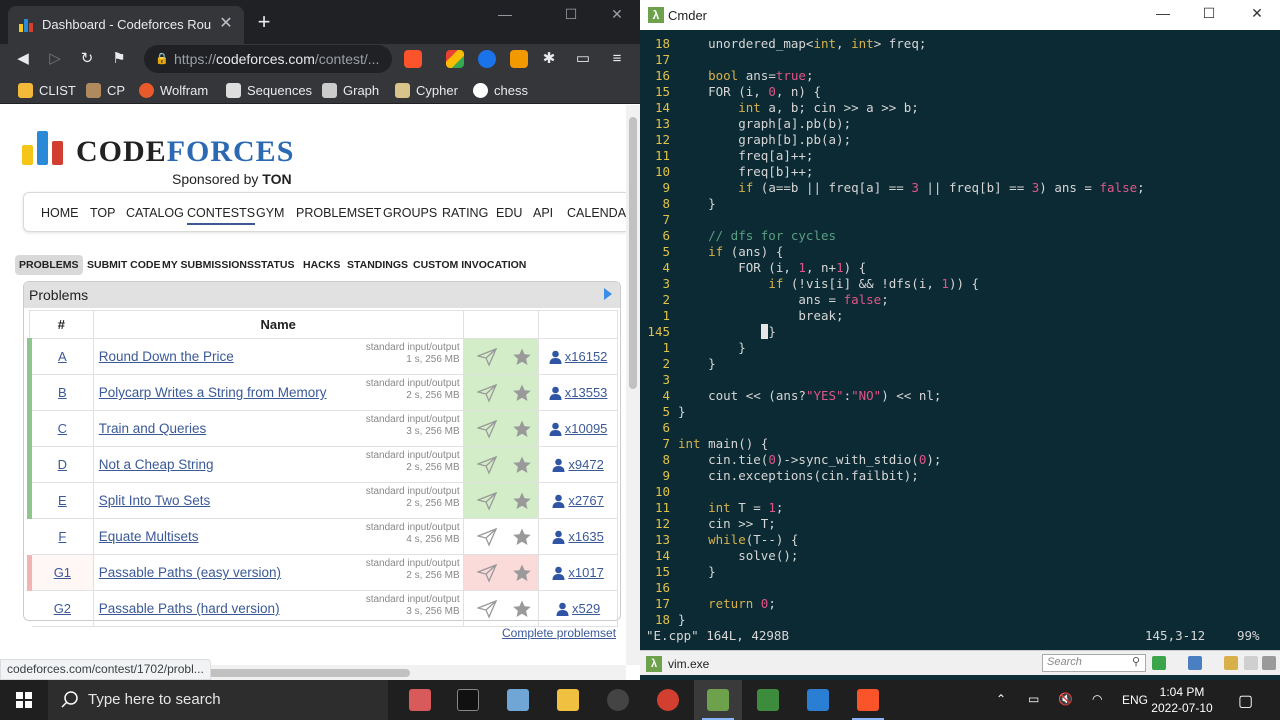  What do you see at coordinates (818, 700) in the screenshot?
I see `taskbar-app-vscode` at bounding box center [818, 700].